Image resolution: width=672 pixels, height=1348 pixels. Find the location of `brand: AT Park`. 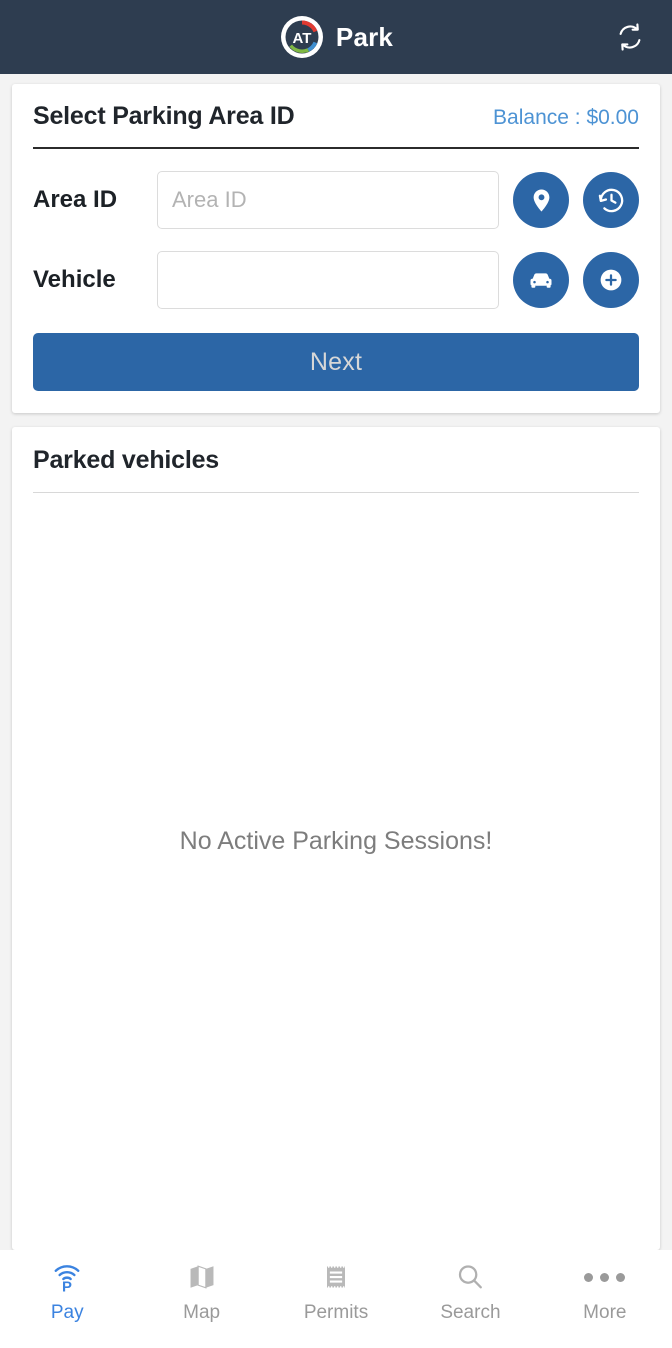

brand: AT Park is located at coordinates (336, 37).